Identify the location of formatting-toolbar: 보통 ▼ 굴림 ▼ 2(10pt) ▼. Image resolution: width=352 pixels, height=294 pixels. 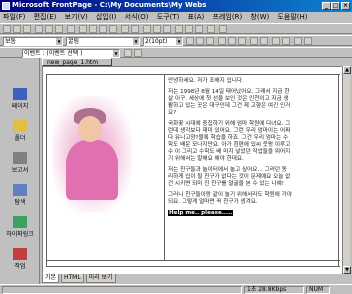
(176, 40).